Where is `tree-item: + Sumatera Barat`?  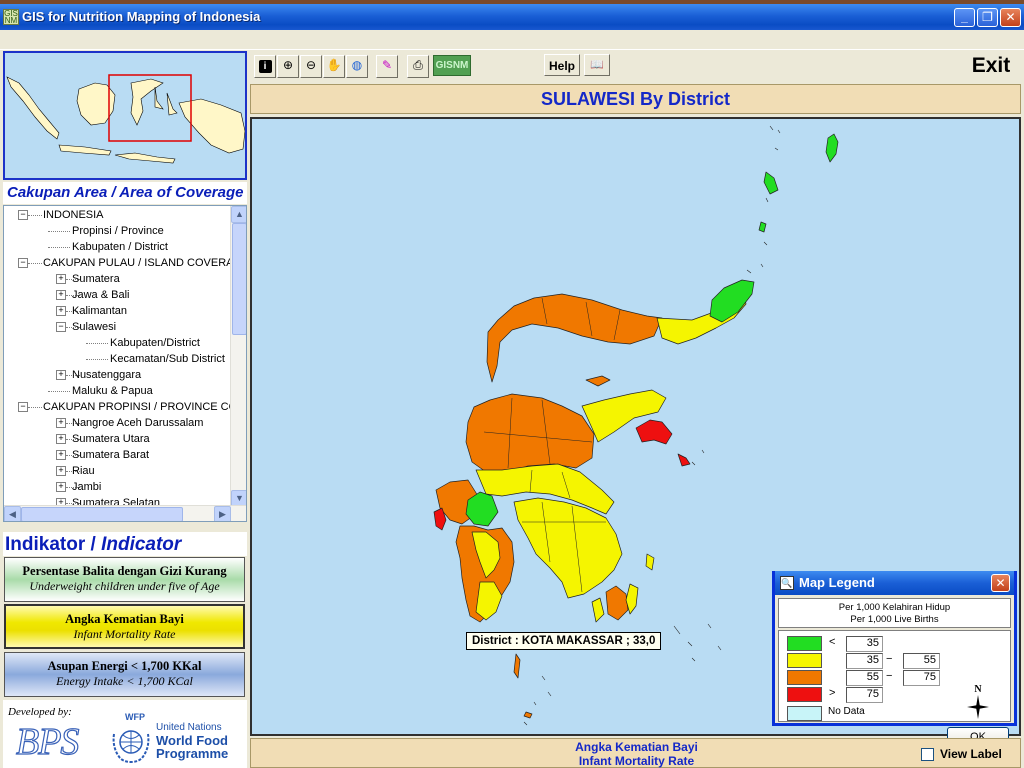
tree-item: + Sumatera Barat is located at coordinates (116, 455).